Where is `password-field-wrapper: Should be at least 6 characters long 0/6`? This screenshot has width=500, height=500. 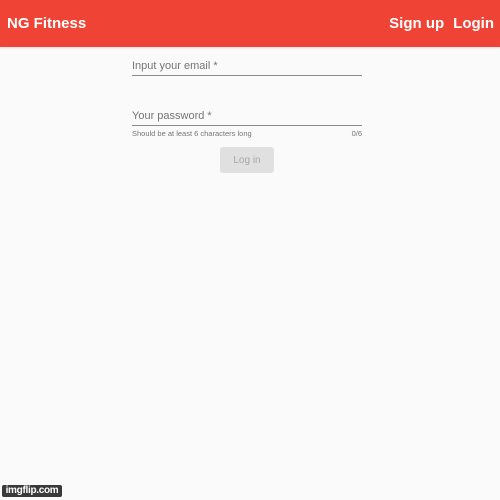 password-field-wrapper: Should be at least 6 characters long 0/6 is located at coordinates (247, 120).